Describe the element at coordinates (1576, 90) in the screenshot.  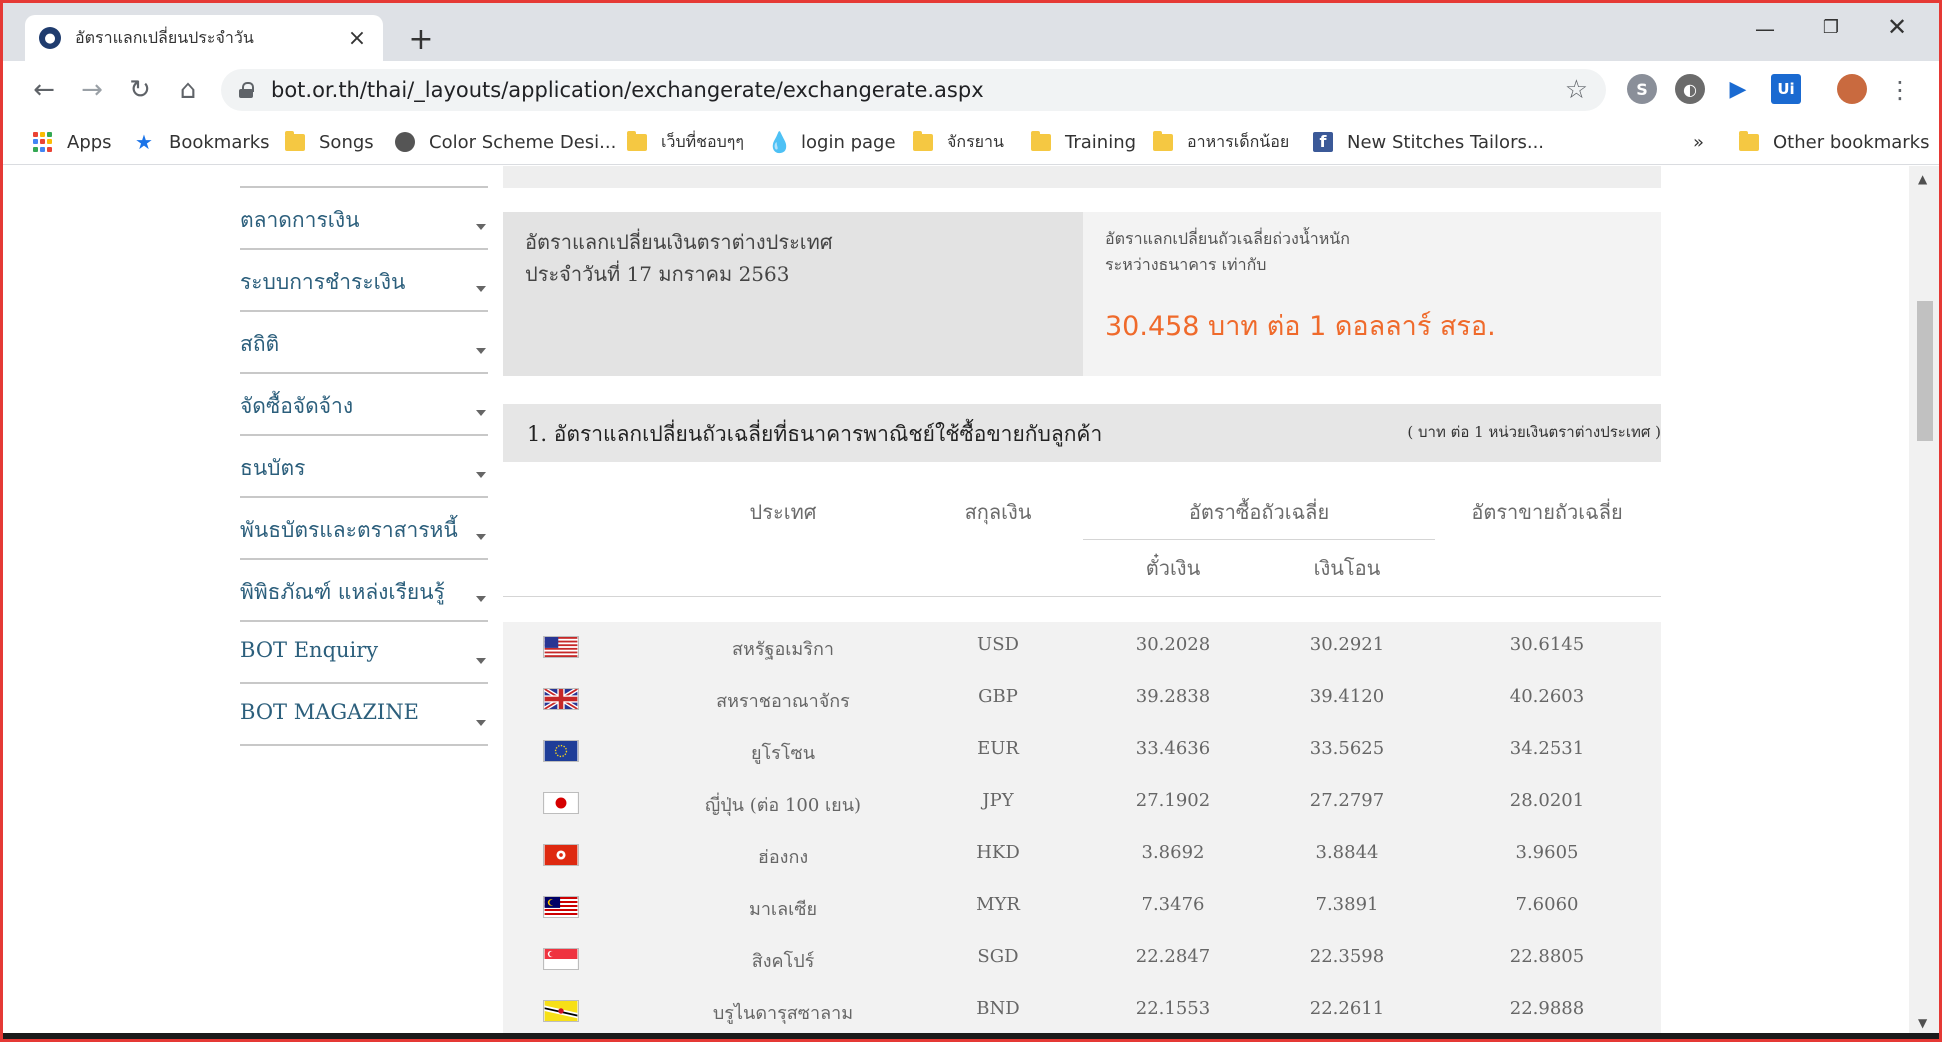
I see `bookmark-star-icon: ☆` at that location.